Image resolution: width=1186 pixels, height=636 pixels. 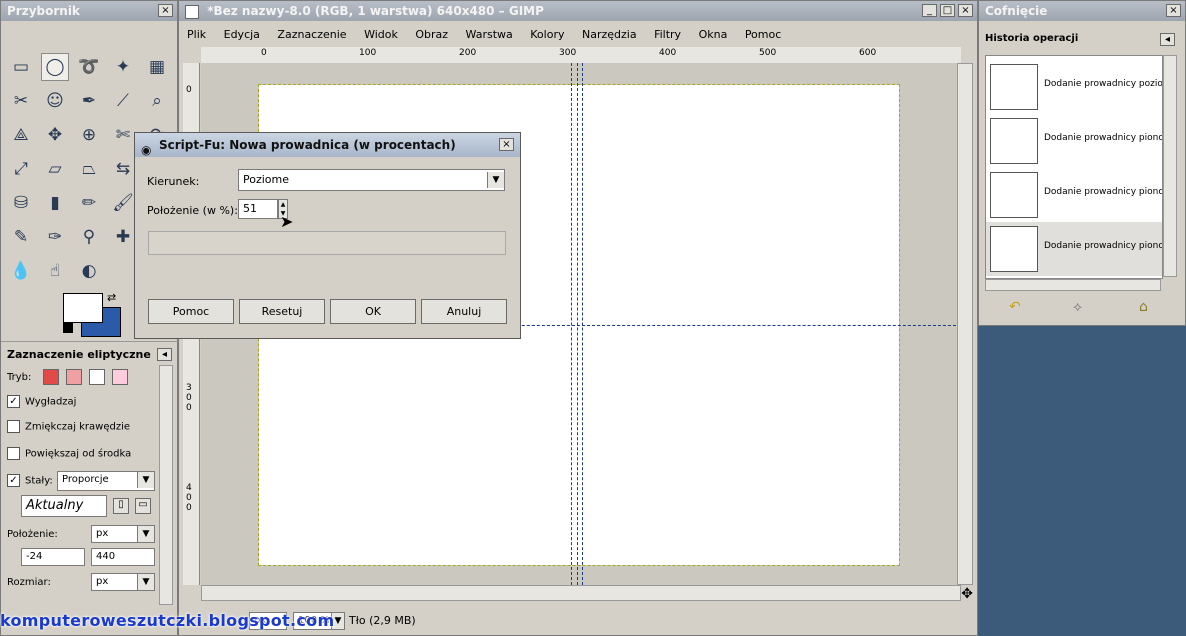 What do you see at coordinates (258, 209) in the screenshot?
I see `position-spinner: 51` at bounding box center [258, 209].